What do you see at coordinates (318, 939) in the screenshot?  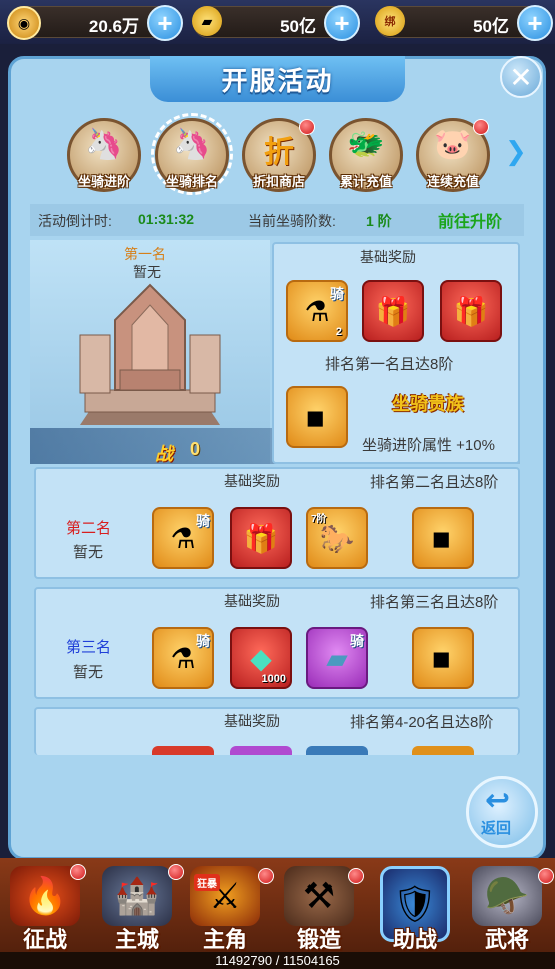 I see `nav-label: 锻造` at bounding box center [318, 939].